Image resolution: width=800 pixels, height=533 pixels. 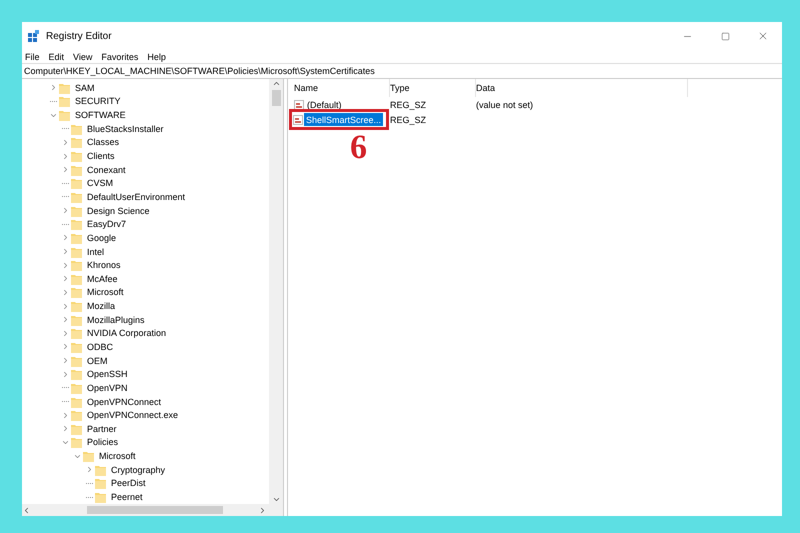 I want to click on tree-item: Policies, so click(x=102, y=442).